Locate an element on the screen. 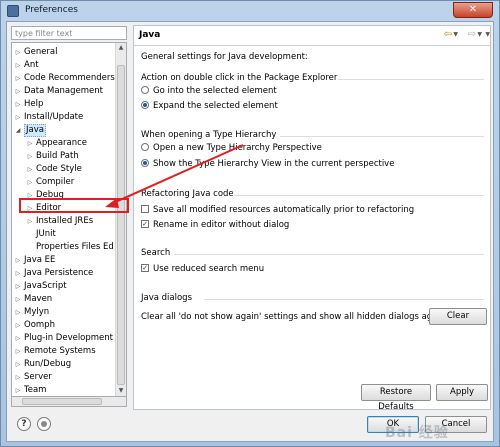 The width and height of the screenshot is (500, 447). checkbox-label: Use reduced search menu is located at coordinates (209, 269).